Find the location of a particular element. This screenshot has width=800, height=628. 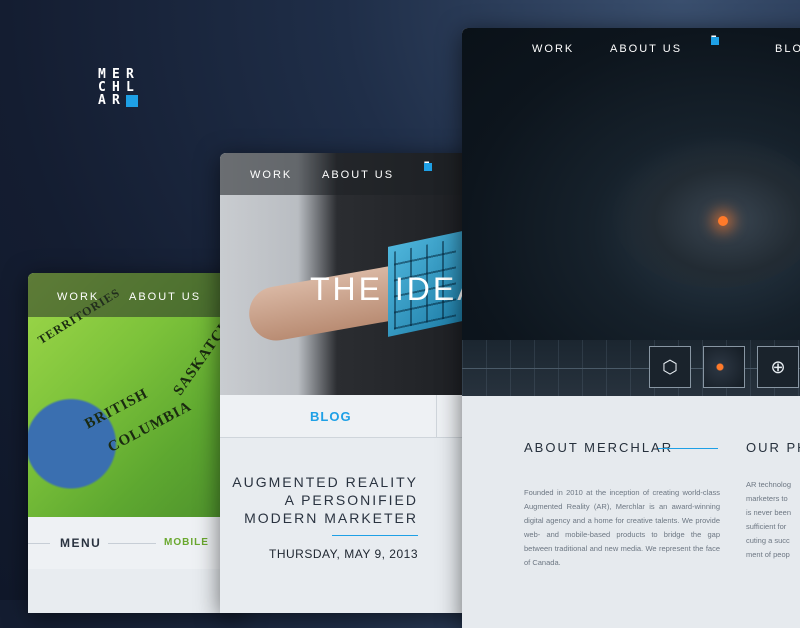

glowing-eye is located at coordinates (723, 221).